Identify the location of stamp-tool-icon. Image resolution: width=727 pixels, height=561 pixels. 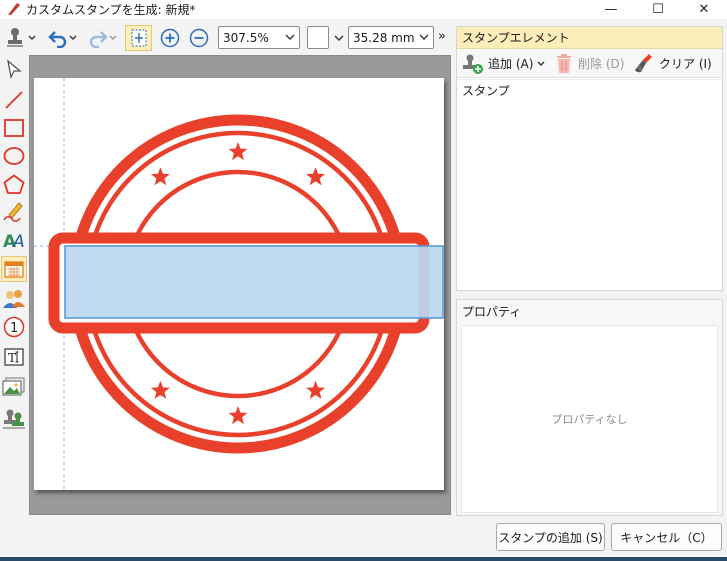
(16, 38).